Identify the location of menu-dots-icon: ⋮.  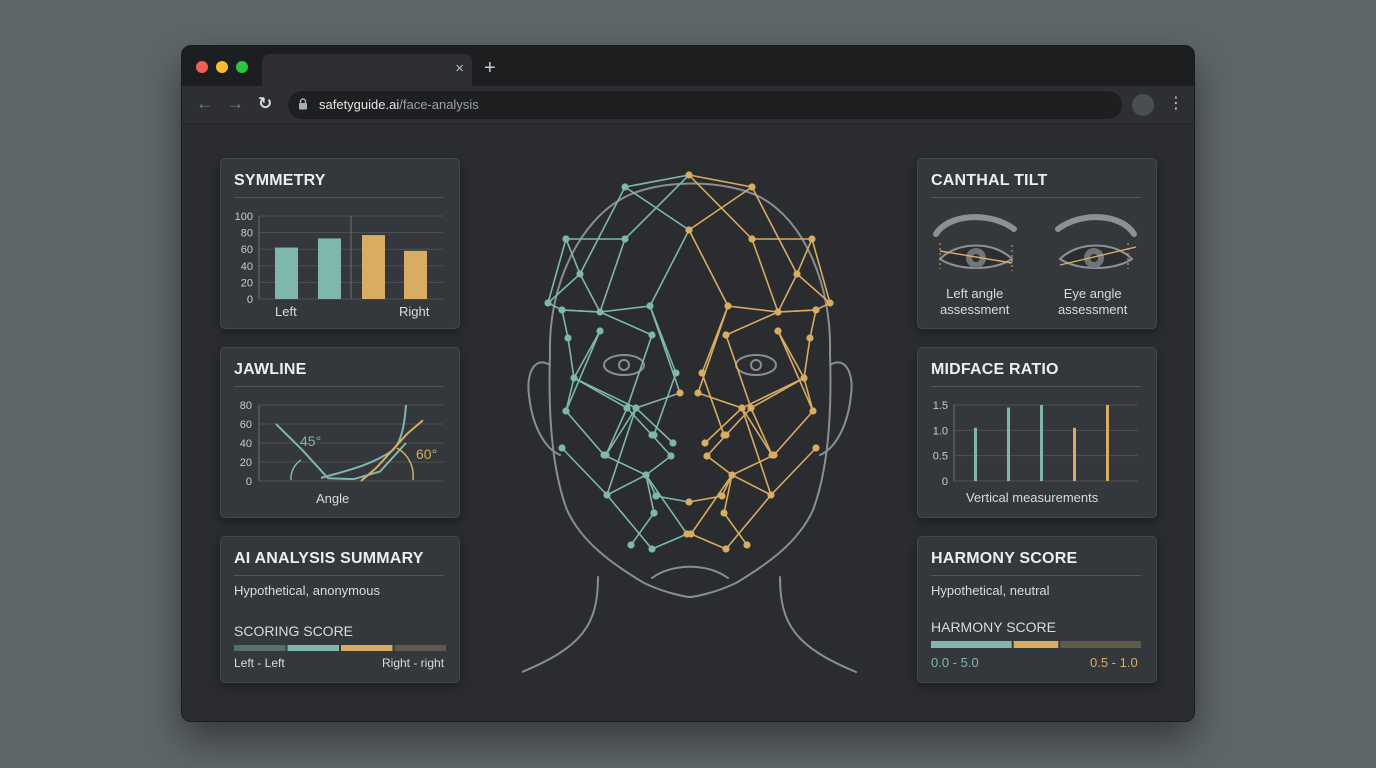
(1176, 104).